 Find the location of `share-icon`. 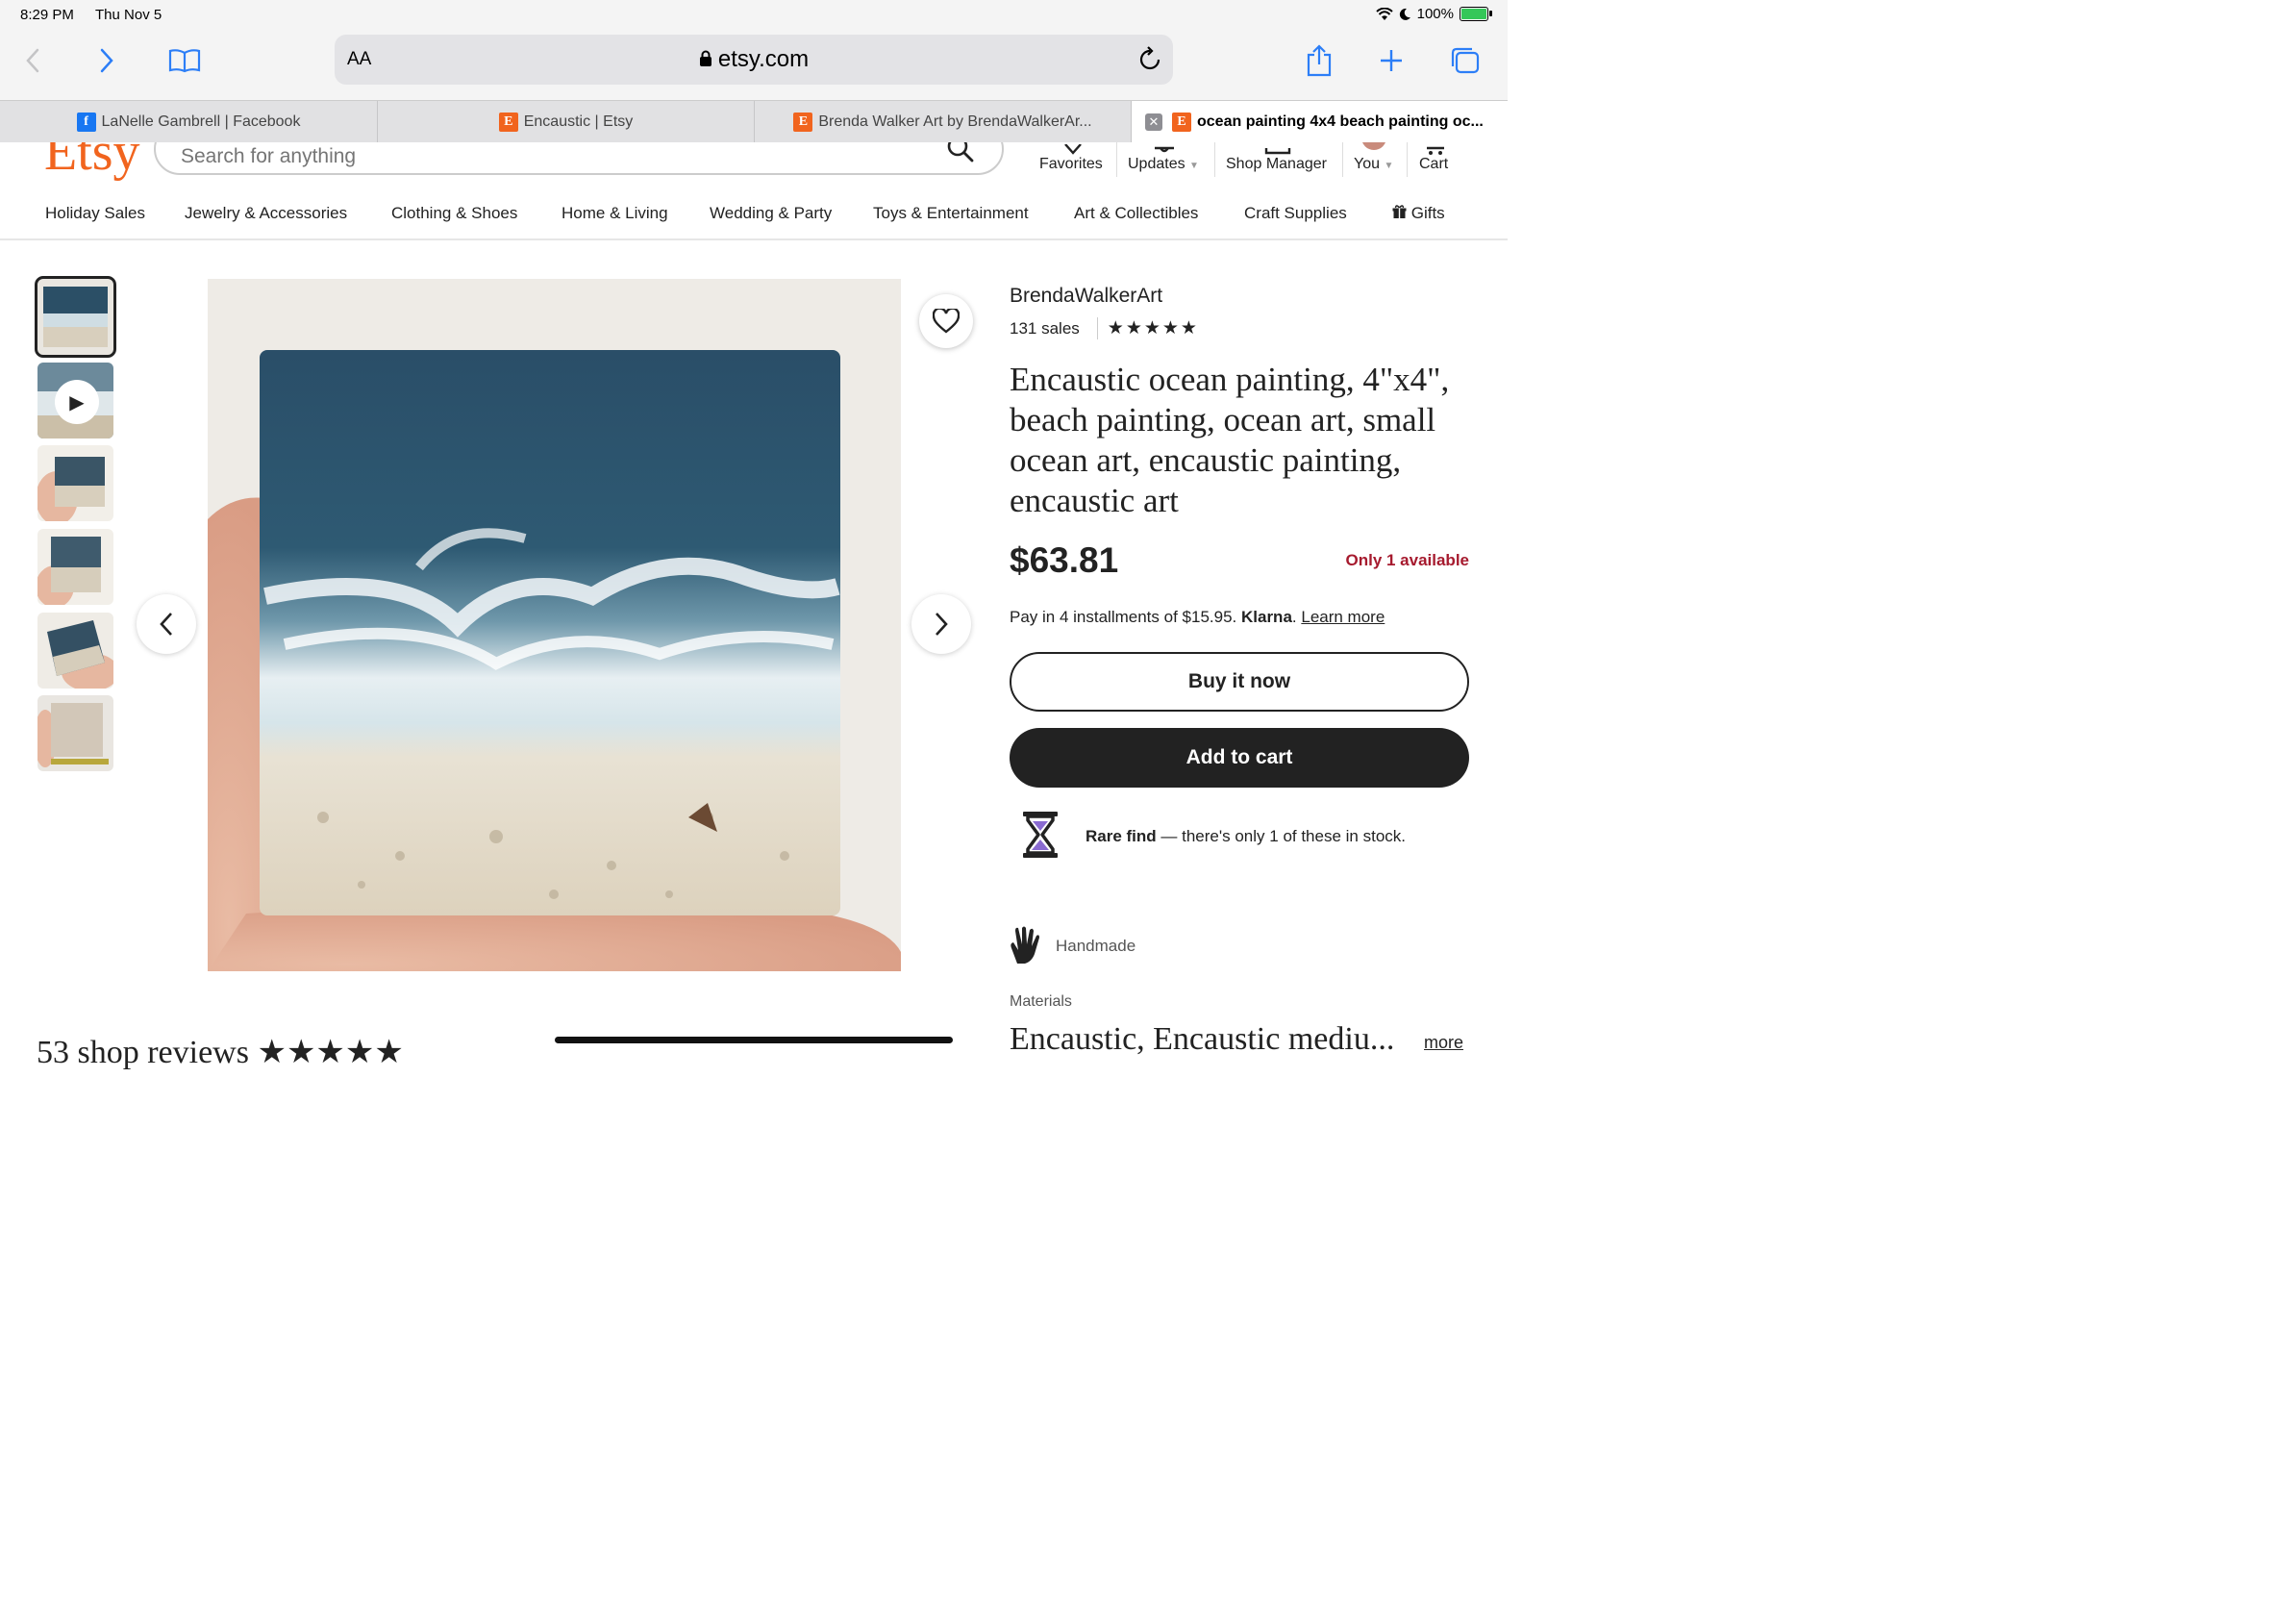

share-icon is located at coordinates (1319, 60).